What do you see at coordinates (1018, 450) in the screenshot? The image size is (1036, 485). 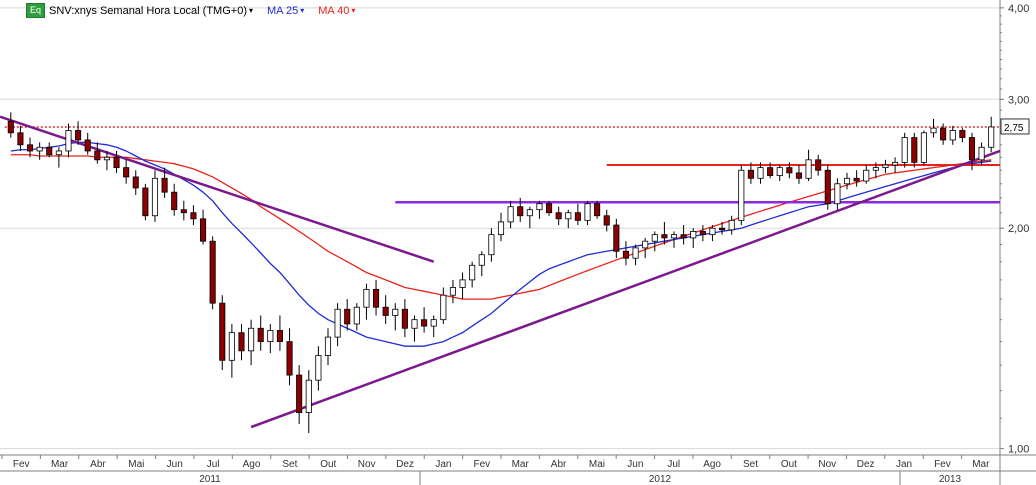 I see `y-tick-label: 1,00` at bounding box center [1018, 450].